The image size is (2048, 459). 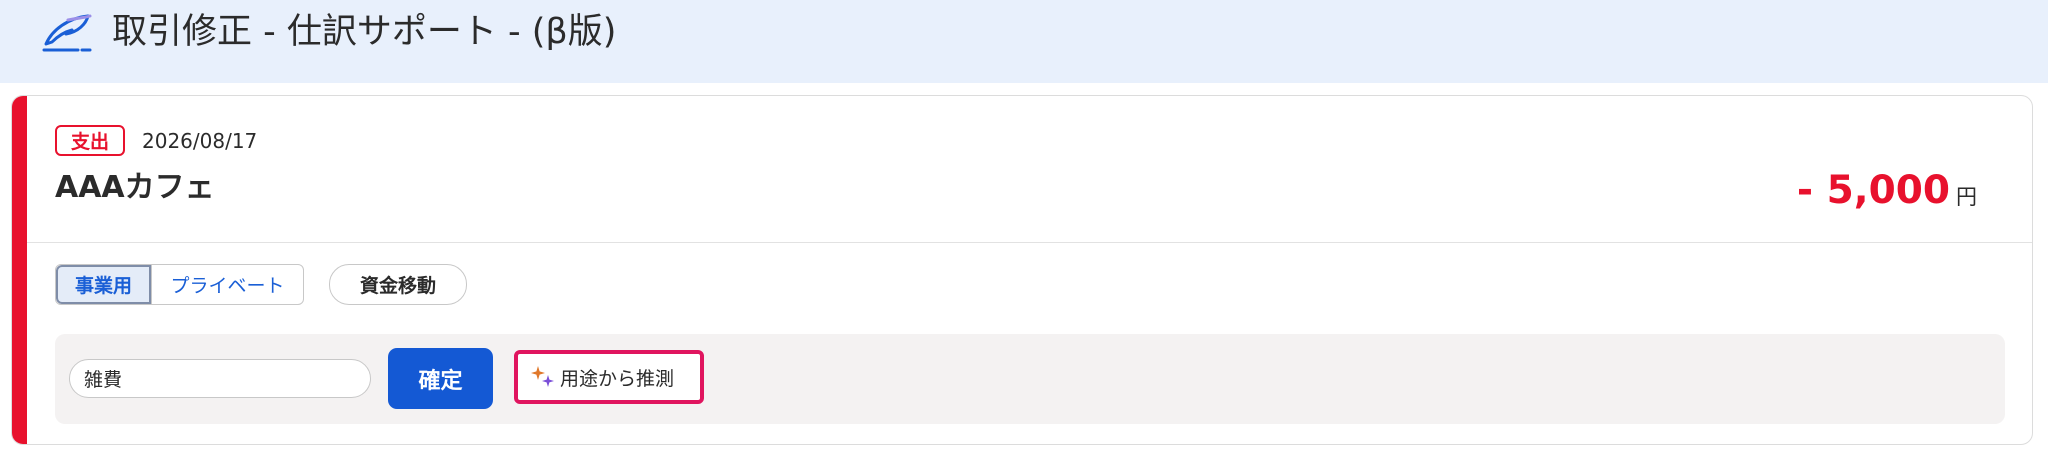 What do you see at coordinates (1966, 197) in the screenshot?
I see `currency-unit: 円` at bounding box center [1966, 197].